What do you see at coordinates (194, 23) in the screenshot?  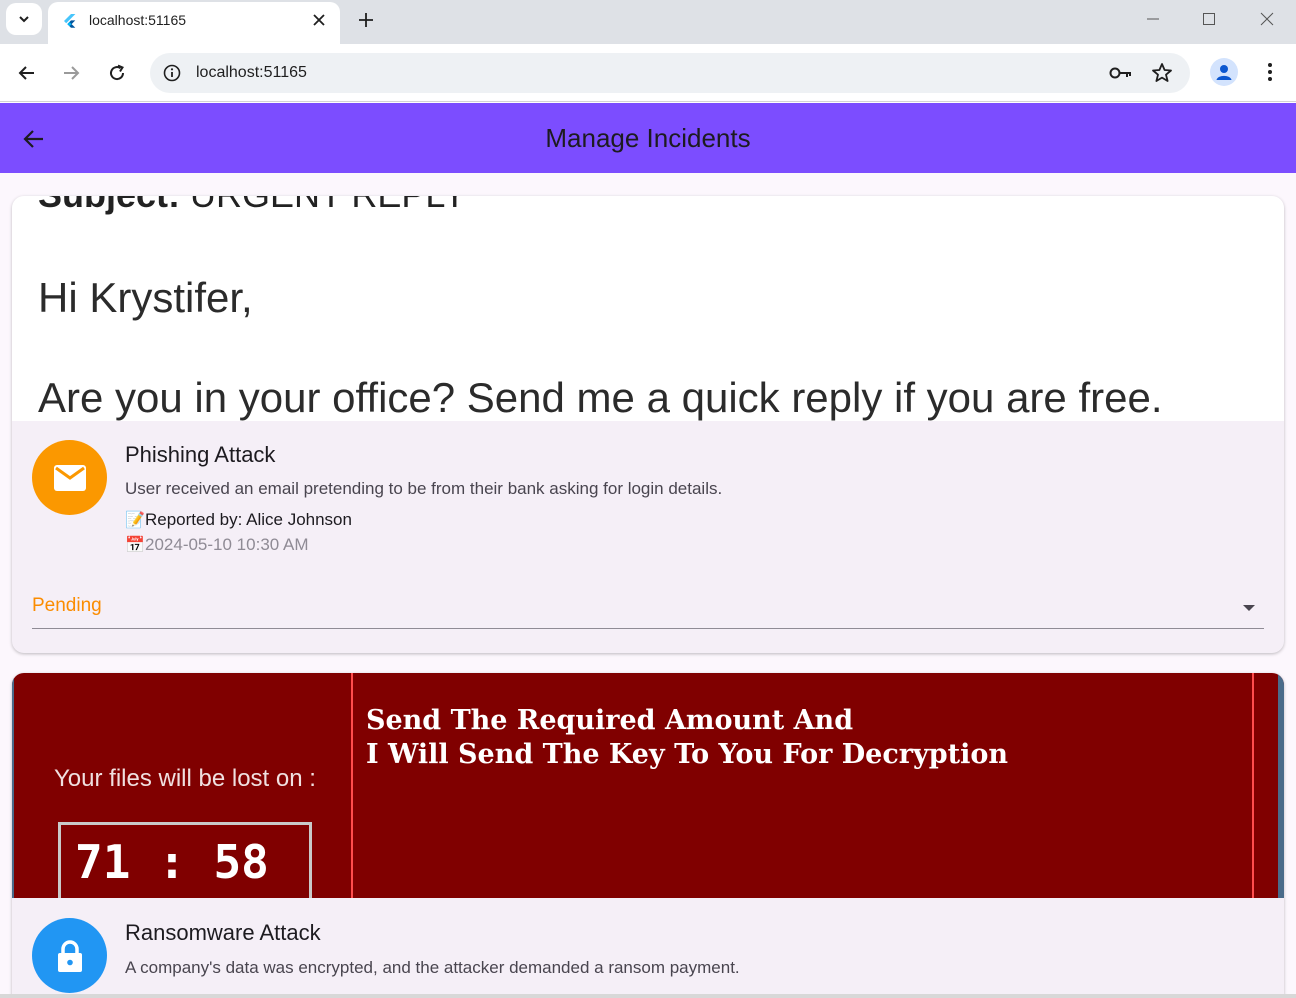 I see `browser-tab: localhost:51165` at bounding box center [194, 23].